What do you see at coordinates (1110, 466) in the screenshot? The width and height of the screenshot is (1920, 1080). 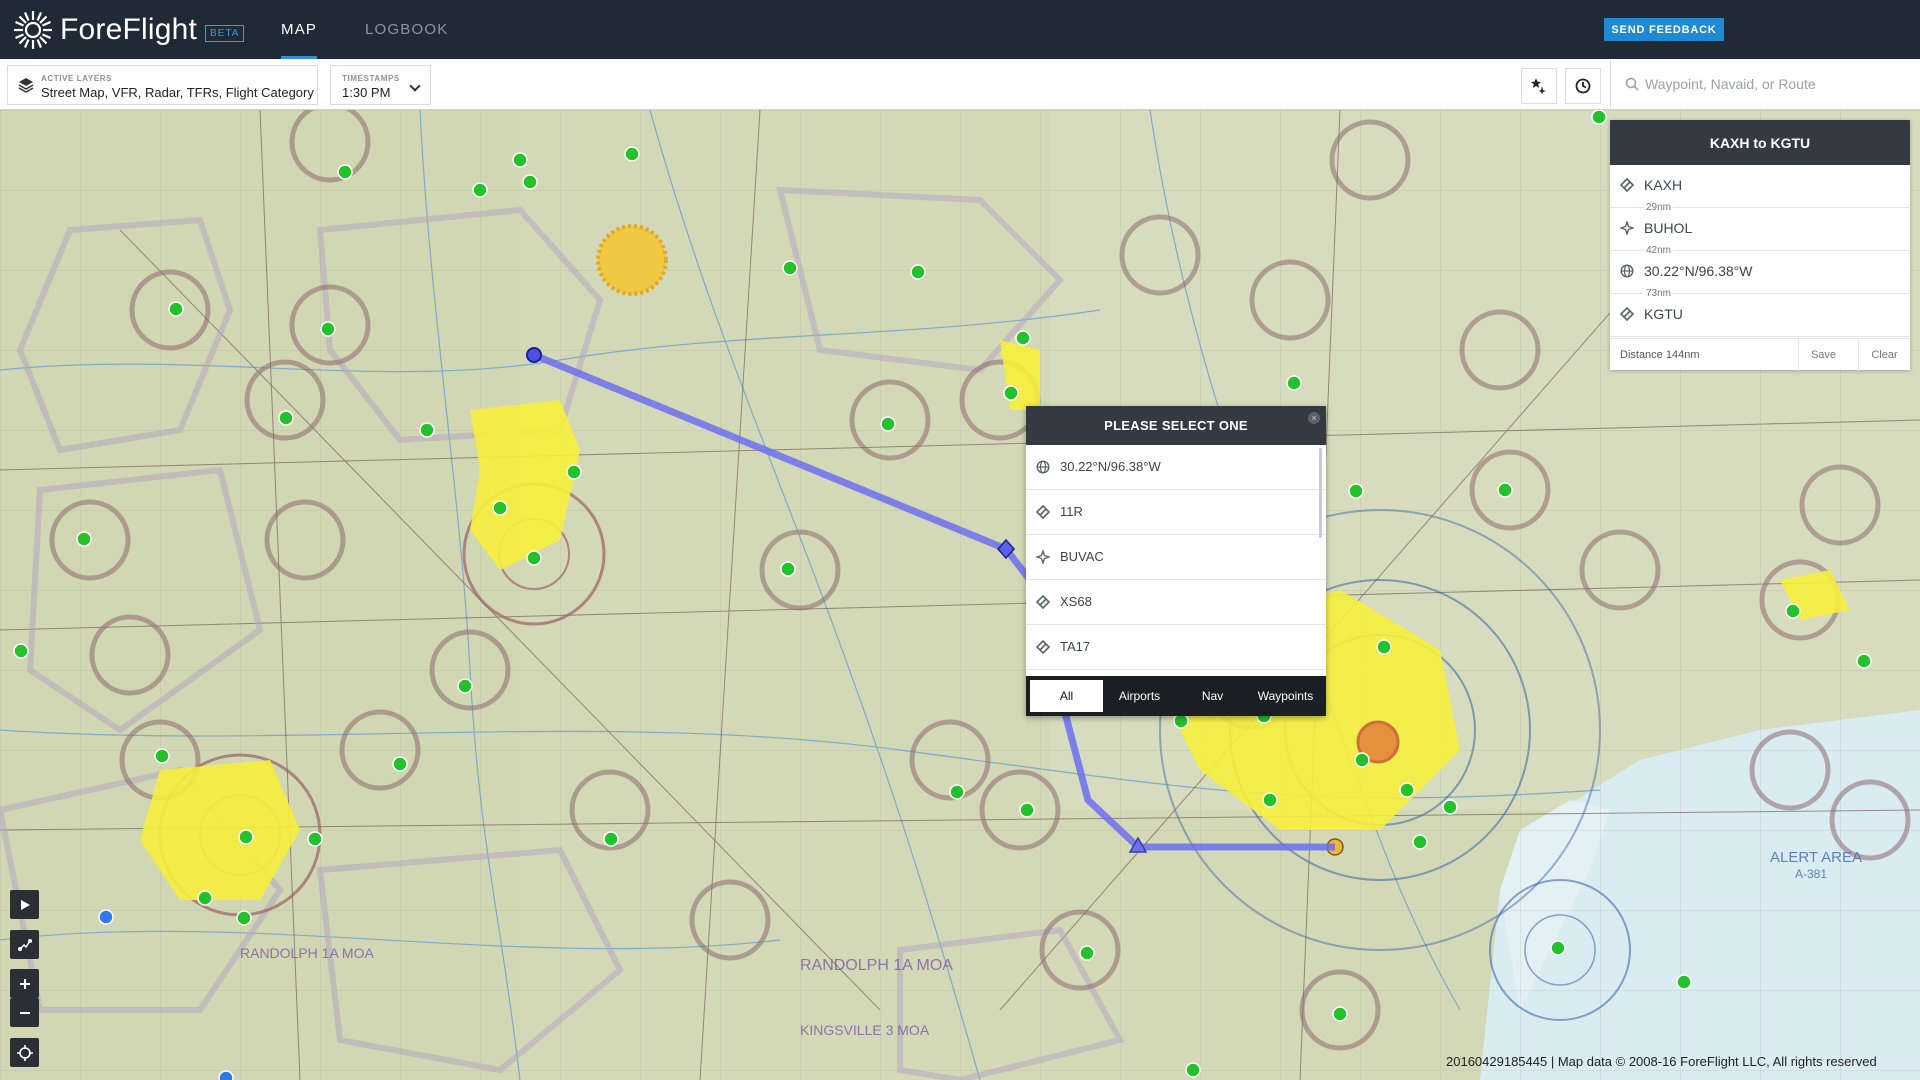 I see `popup-option-name: 30.22°N/96.38°W` at bounding box center [1110, 466].